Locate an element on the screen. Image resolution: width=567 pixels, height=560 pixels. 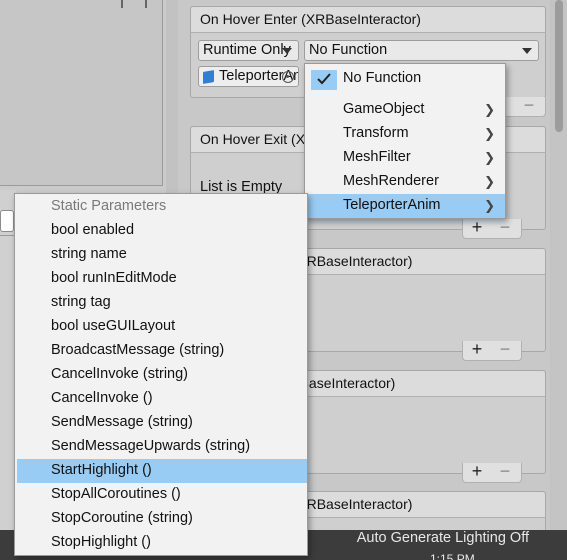
menu-item: CancelInvoke (string) is located at coordinates (161, 375).